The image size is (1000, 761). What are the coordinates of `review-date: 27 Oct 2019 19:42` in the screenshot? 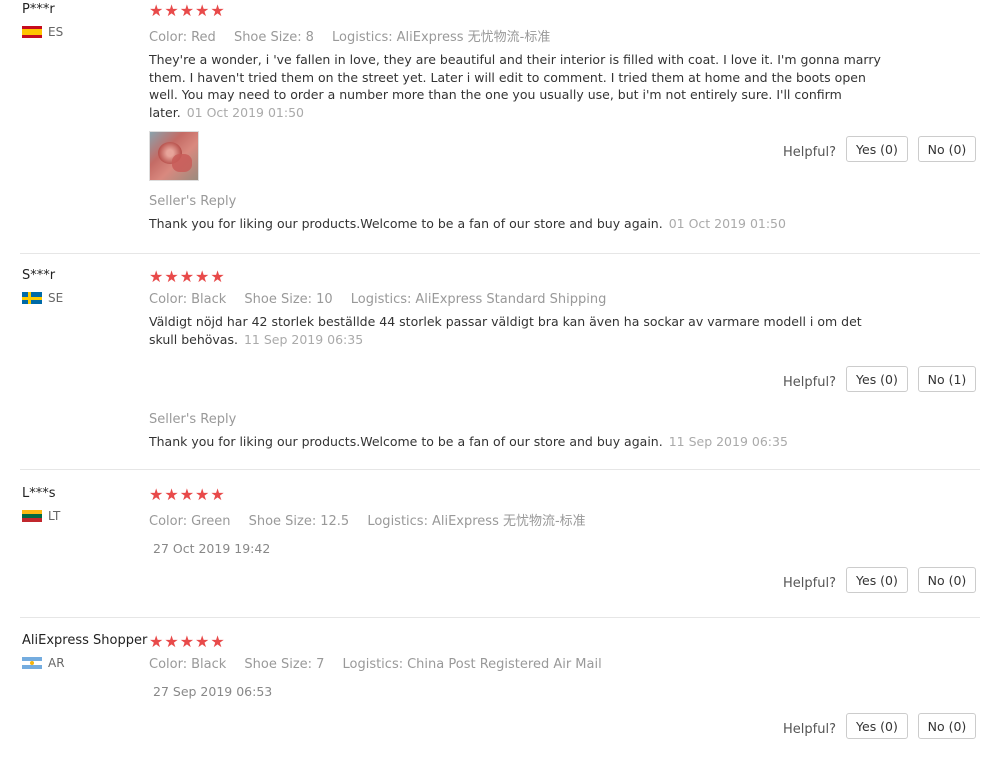 It's located at (212, 548).